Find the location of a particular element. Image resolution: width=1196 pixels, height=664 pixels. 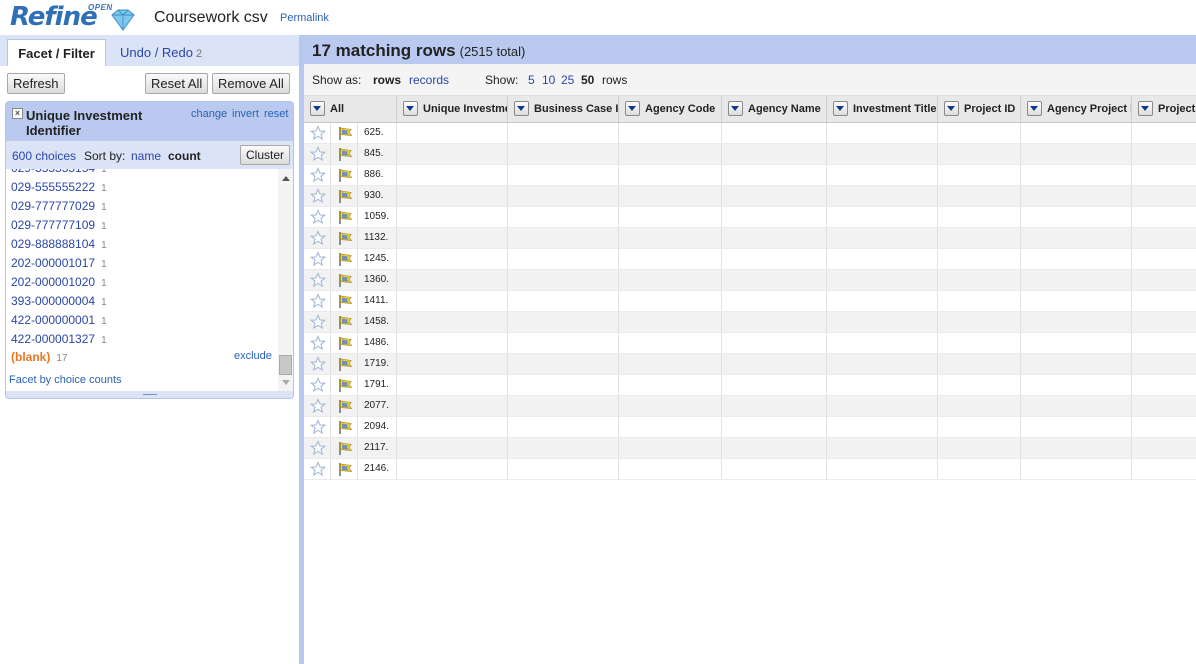

blank-label: (blank) is located at coordinates (30, 357).